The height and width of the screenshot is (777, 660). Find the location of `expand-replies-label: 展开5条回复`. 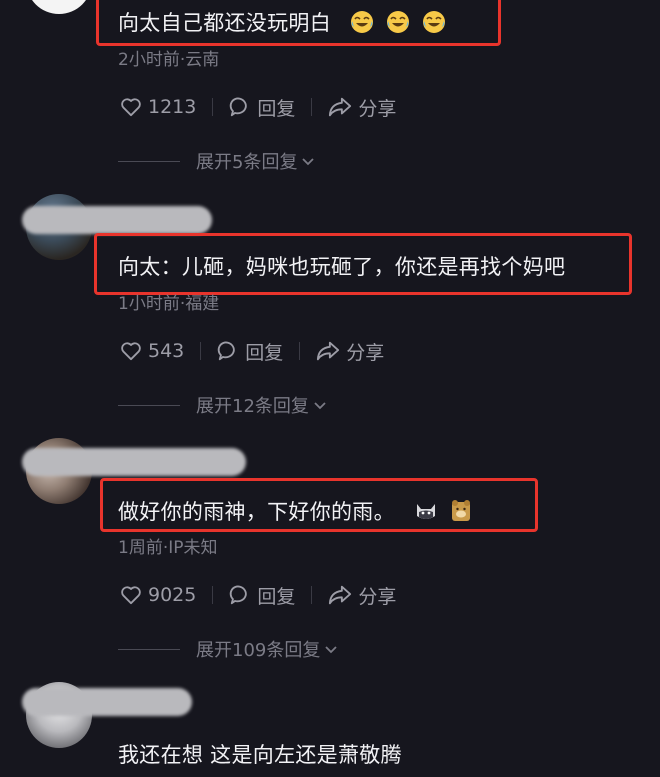

expand-replies-label: 展开5条回复 is located at coordinates (247, 162).